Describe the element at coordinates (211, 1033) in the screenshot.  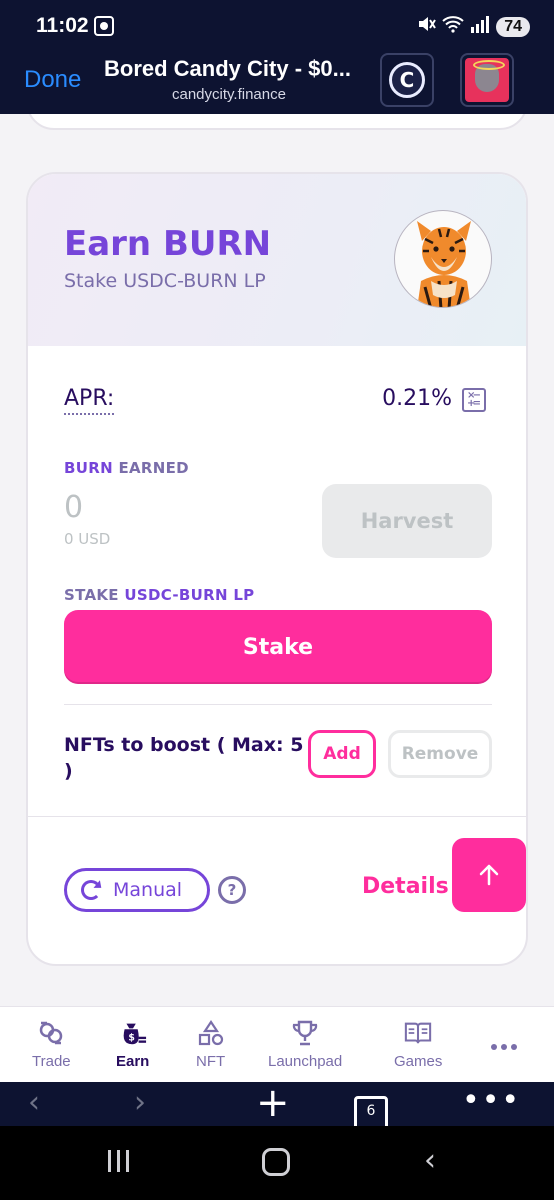
I see `nft-icon` at that location.